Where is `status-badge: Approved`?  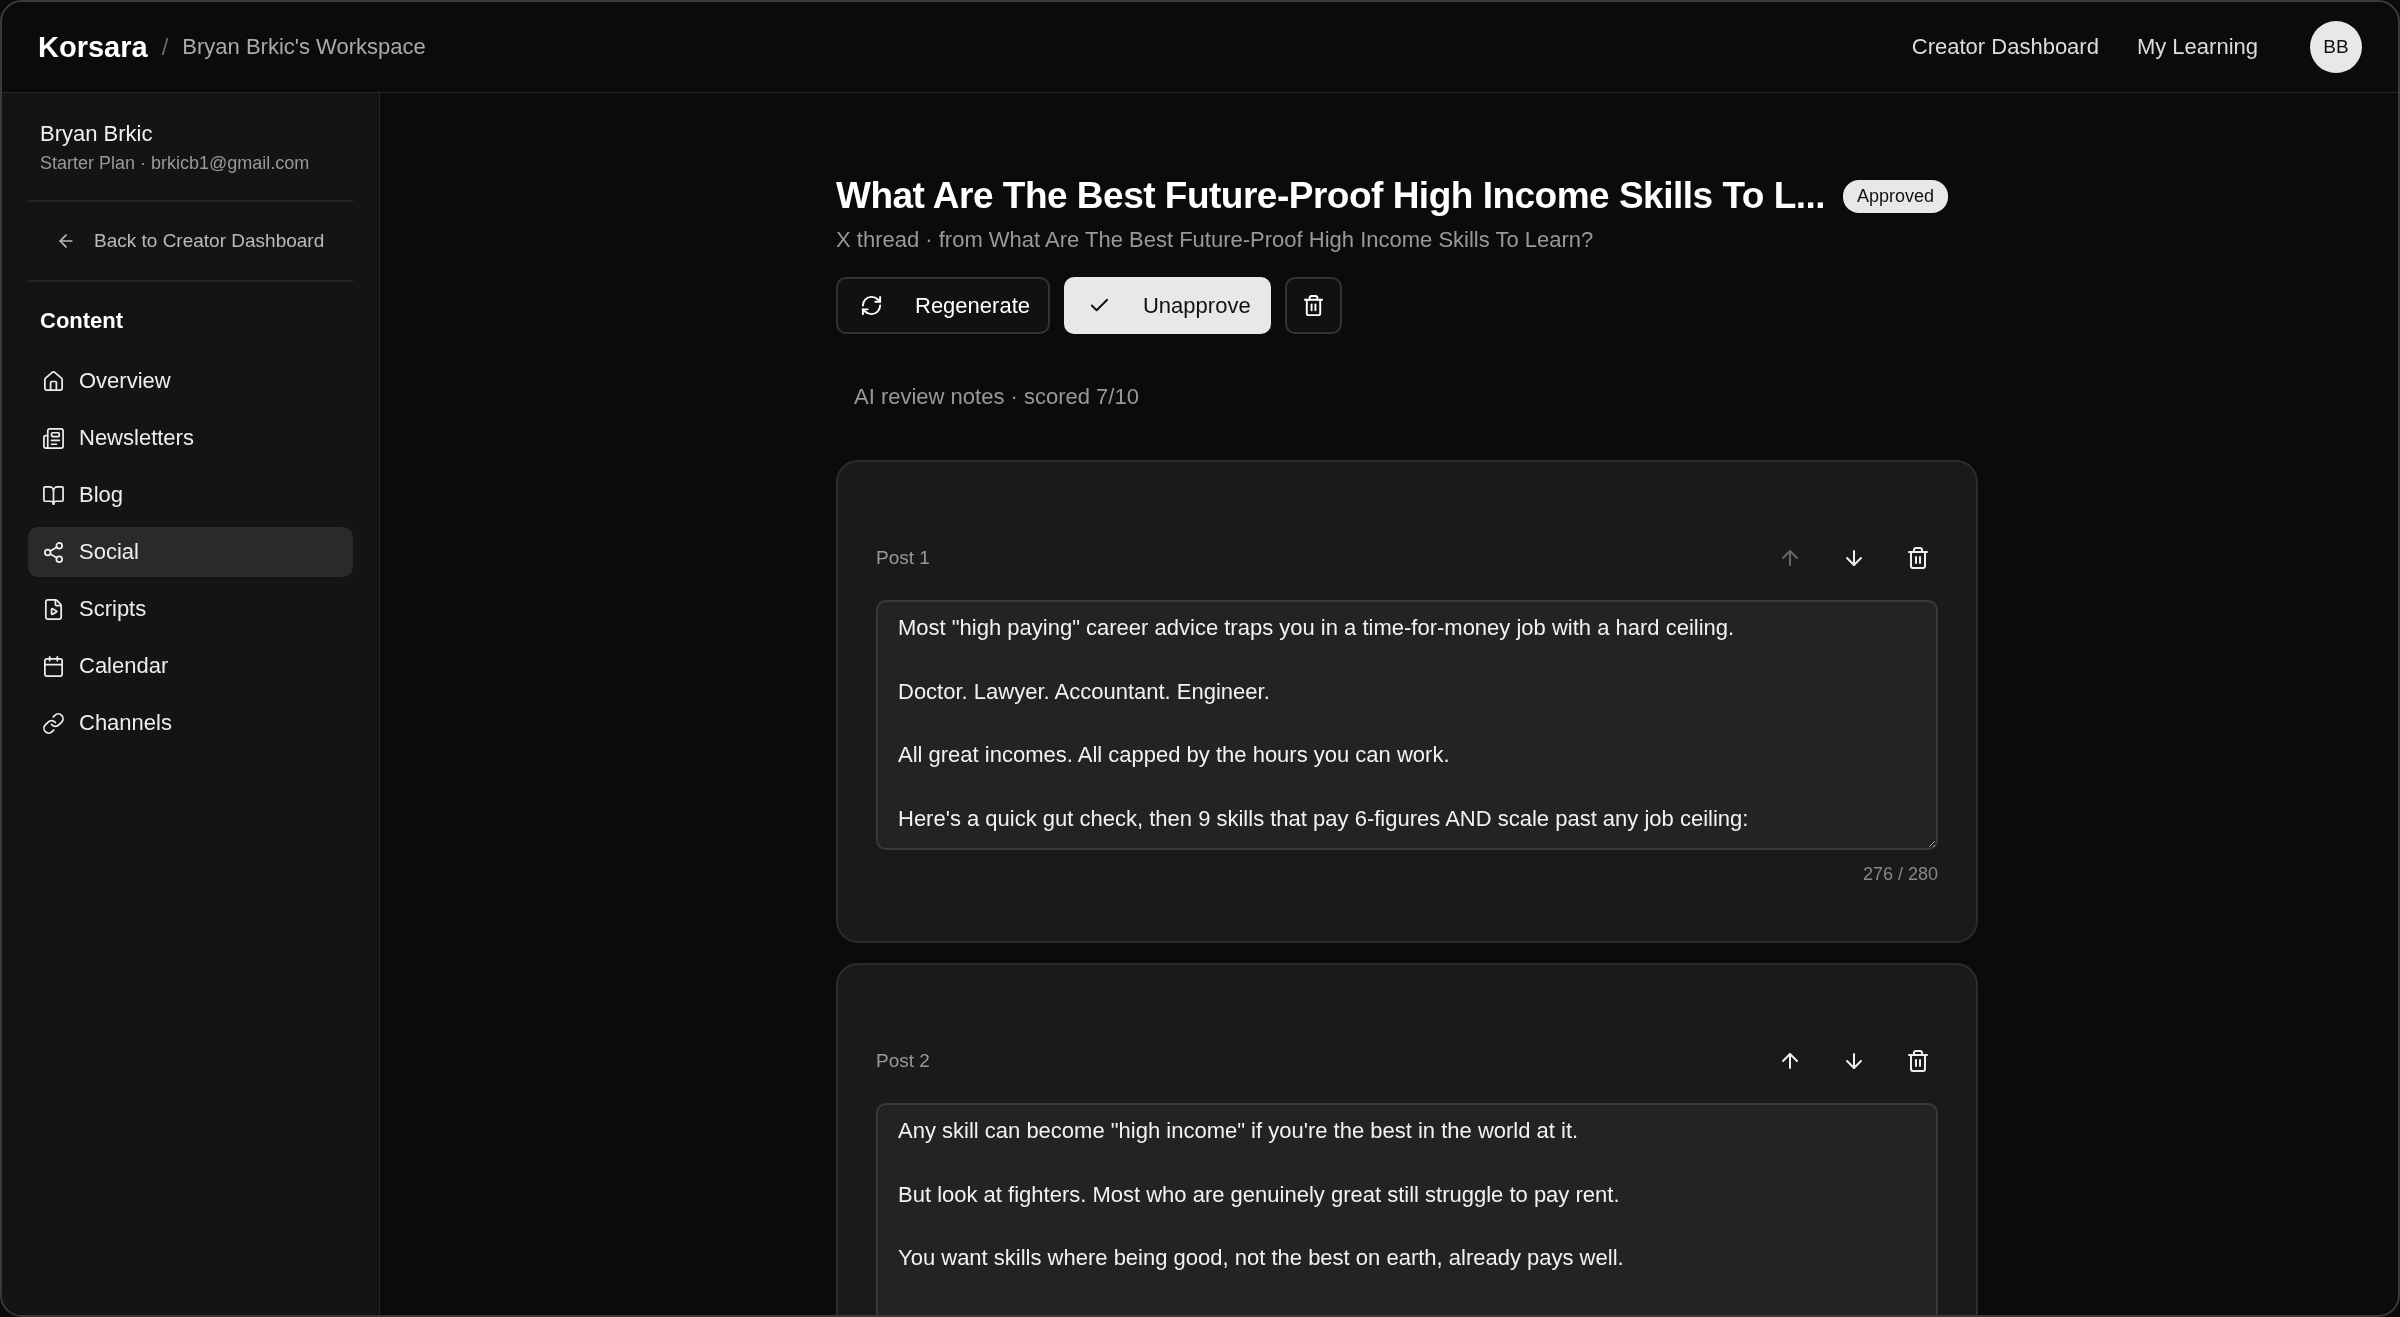
status-badge: Approved is located at coordinates (1896, 196).